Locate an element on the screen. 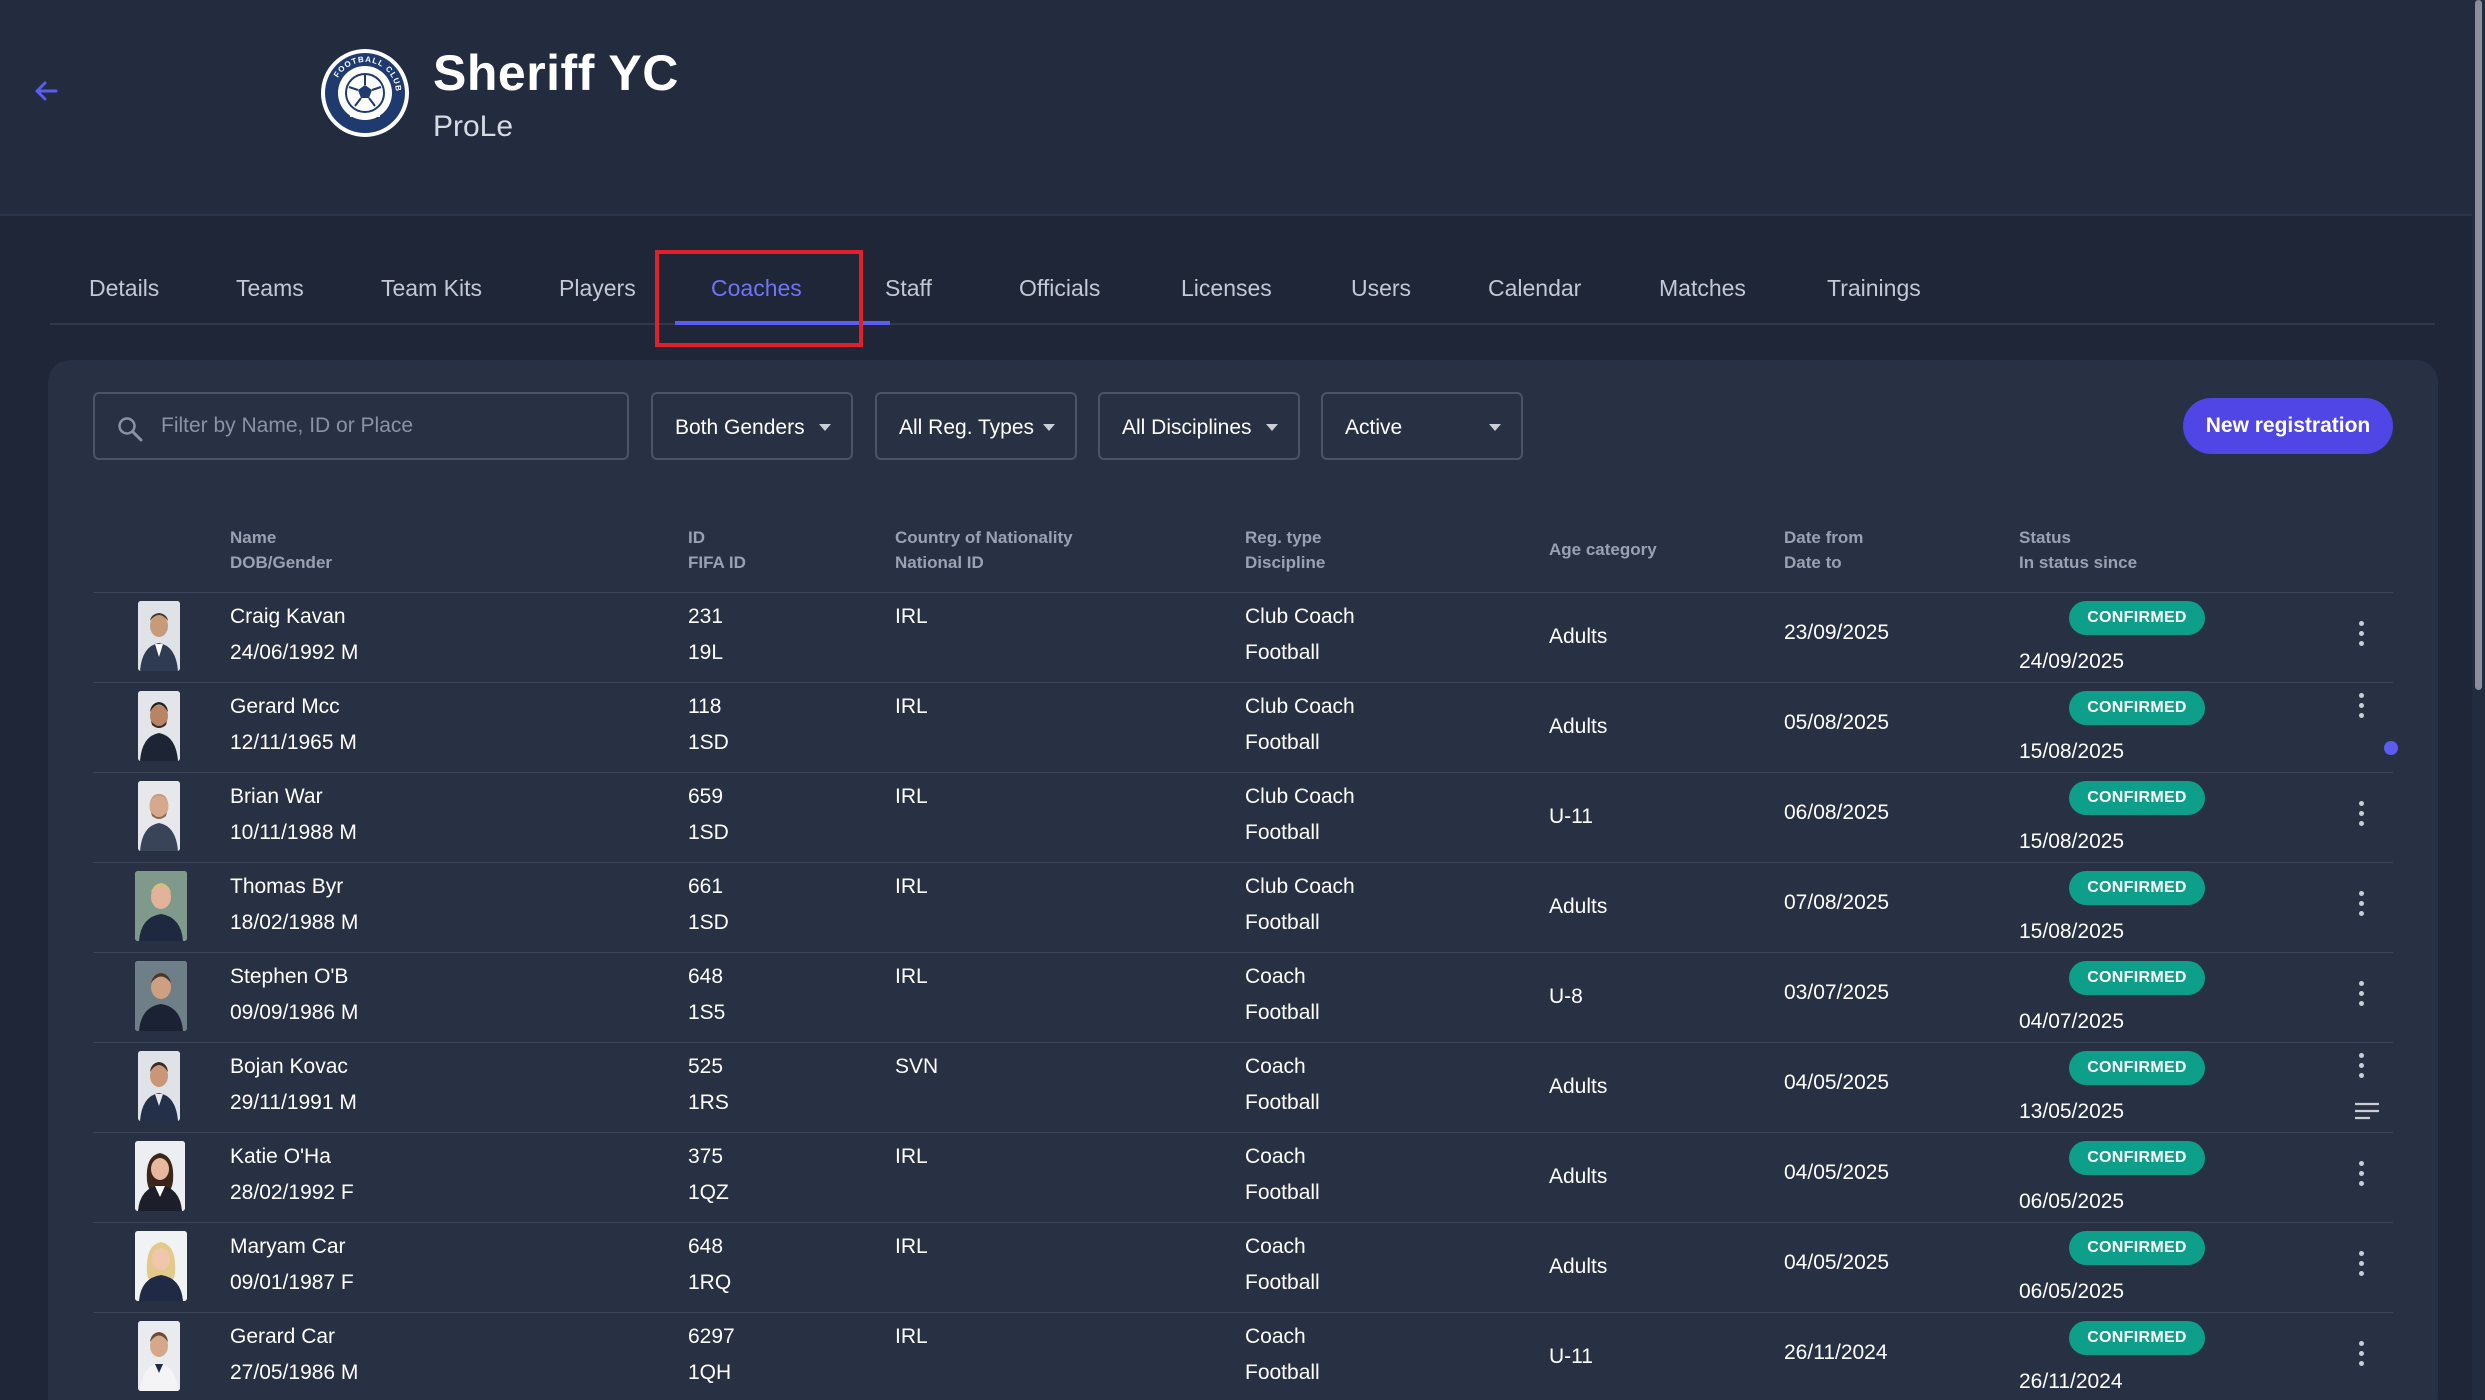 The height and width of the screenshot is (1400, 2485). discipline-select: All Disciplines is located at coordinates (1199, 426).